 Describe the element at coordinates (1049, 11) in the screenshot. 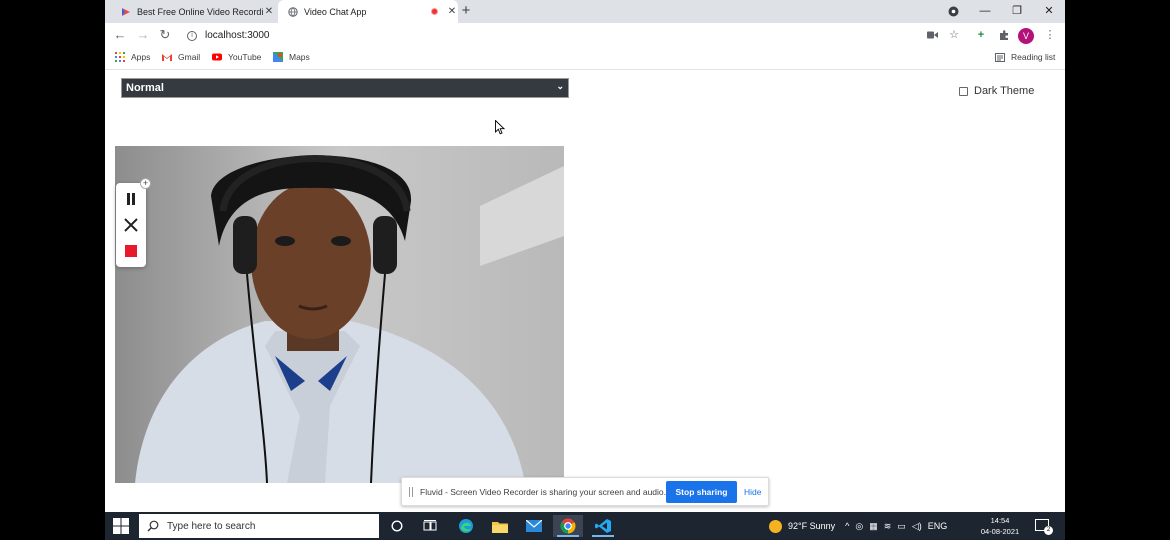

I see `close-window-button: ✕` at that location.